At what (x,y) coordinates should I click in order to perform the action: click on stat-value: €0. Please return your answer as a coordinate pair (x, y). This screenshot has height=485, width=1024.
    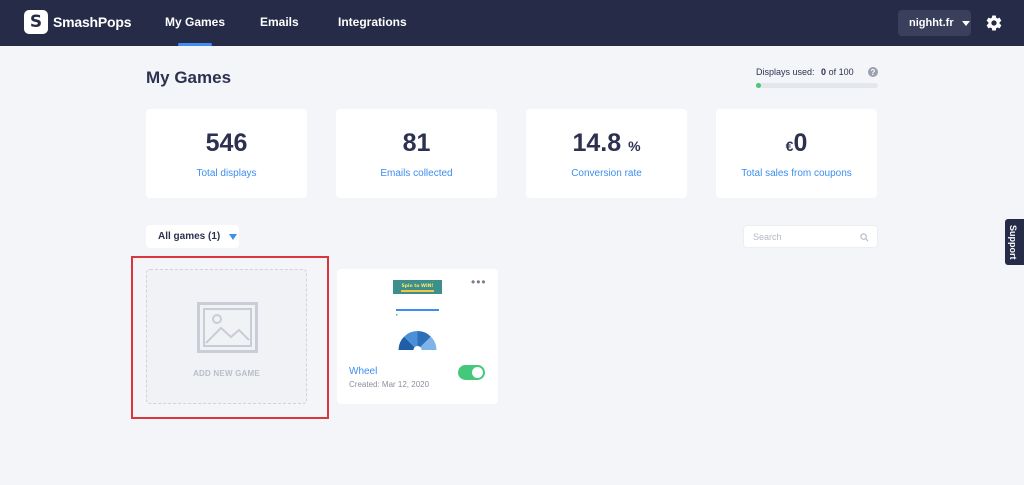
    Looking at the image, I should click on (796, 143).